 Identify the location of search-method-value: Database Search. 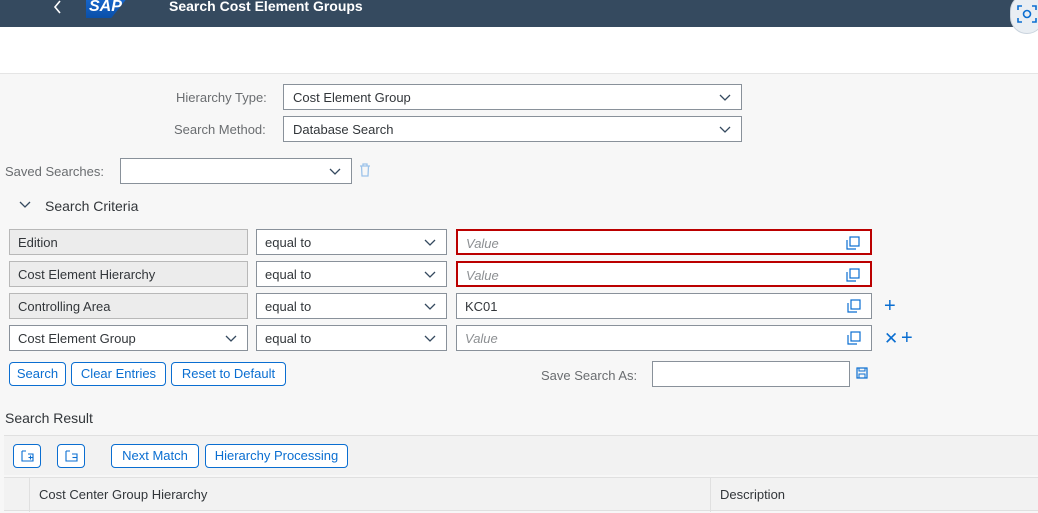
(343, 129).